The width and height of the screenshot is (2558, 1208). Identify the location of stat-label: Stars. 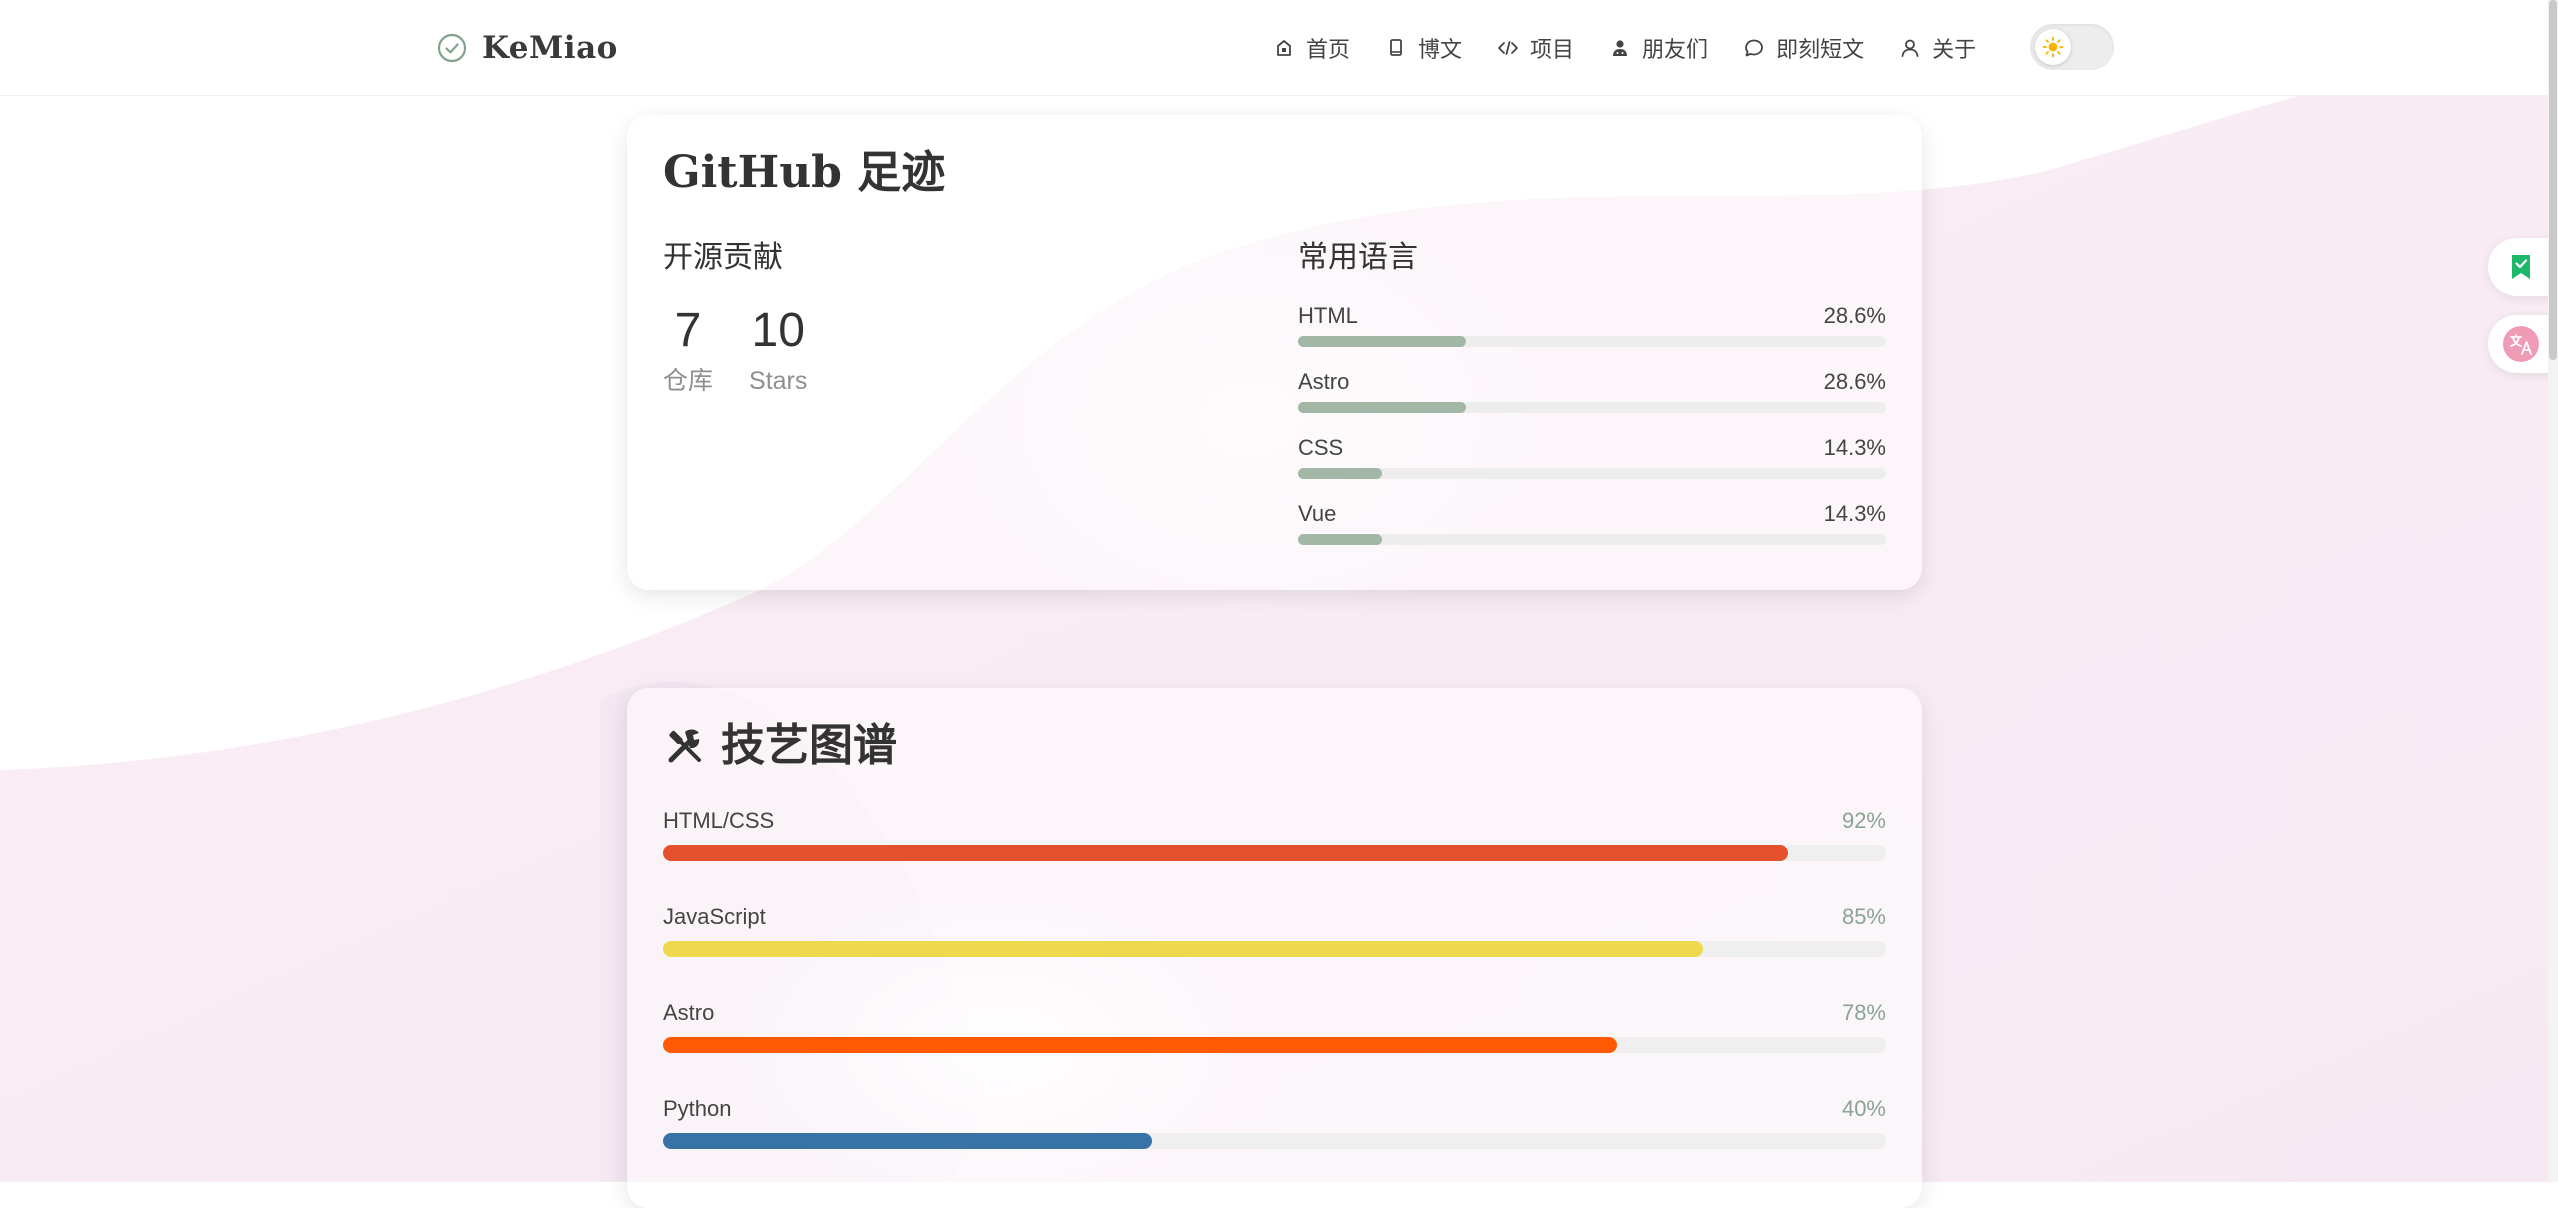
(778, 381).